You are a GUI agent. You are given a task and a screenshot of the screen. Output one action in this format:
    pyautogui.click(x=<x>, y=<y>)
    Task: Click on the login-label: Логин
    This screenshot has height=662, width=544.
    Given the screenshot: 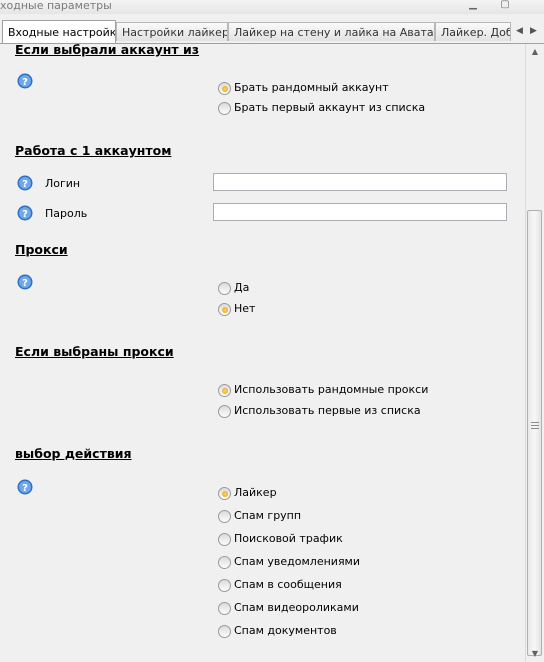 What is the action you would take?
    pyautogui.click(x=63, y=183)
    